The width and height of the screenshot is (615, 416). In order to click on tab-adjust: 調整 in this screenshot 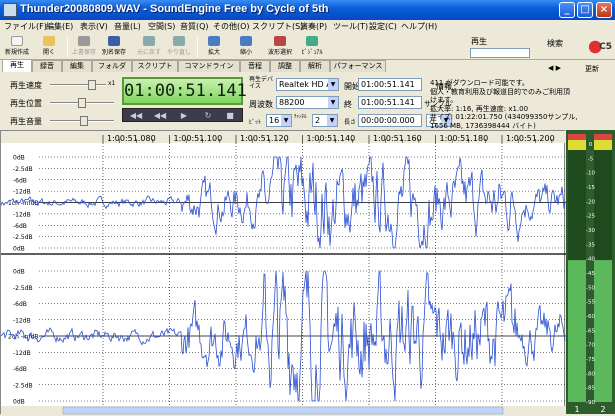, I will do `click(285, 66)`.